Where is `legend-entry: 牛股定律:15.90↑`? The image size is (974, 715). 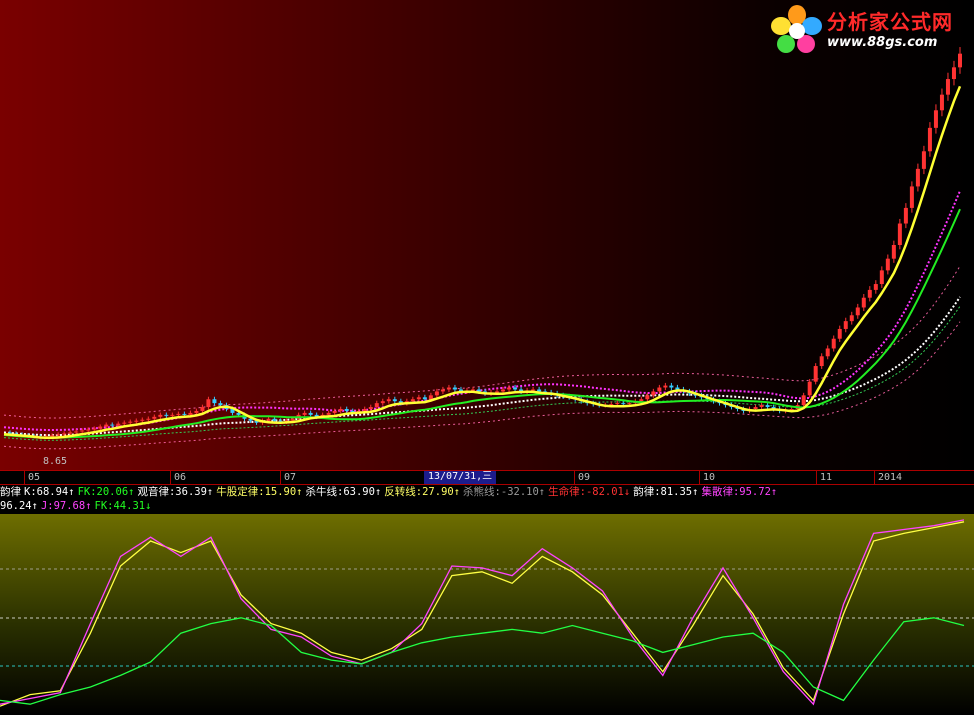
legend-entry: 牛股定律:15.90↑ is located at coordinates (259, 492).